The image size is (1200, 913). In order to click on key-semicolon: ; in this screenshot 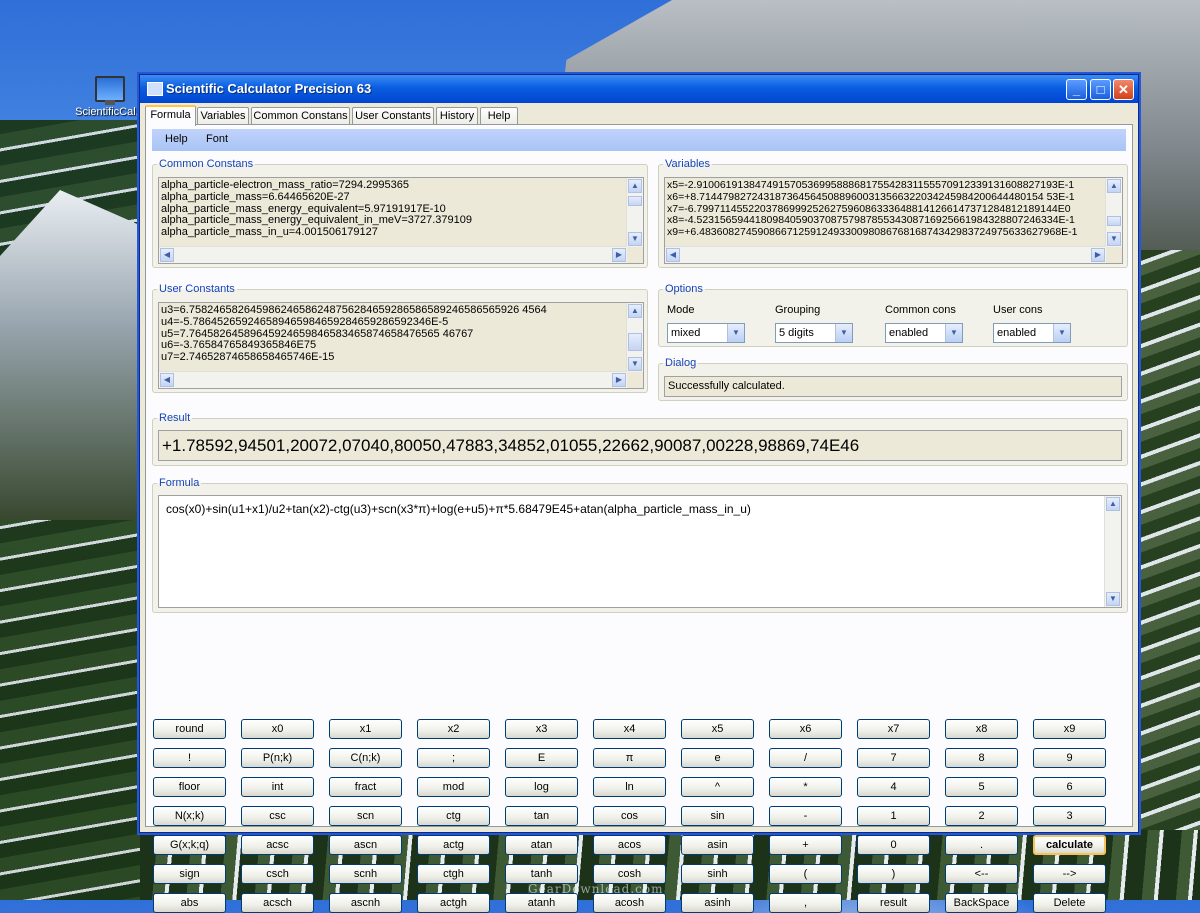, I will do `click(453, 758)`.